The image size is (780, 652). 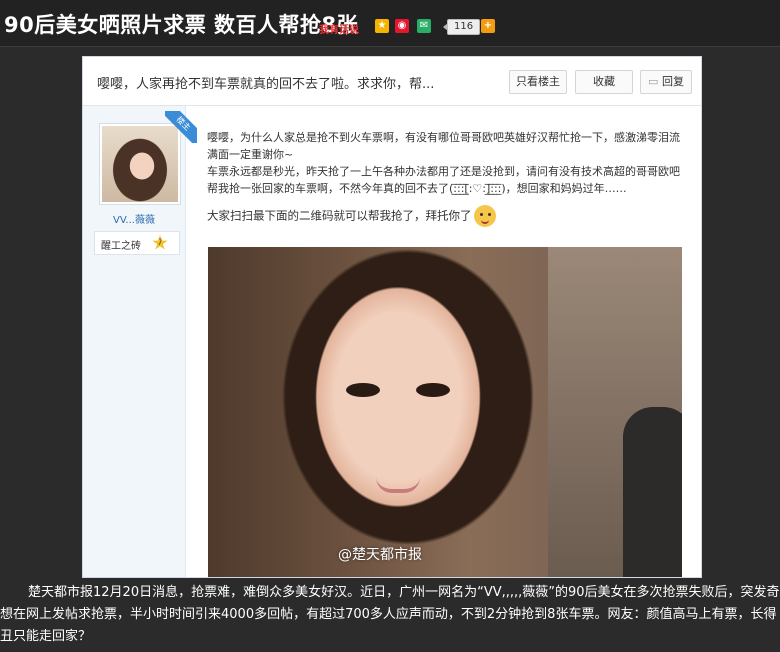 What do you see at coordinates (653, 81) in the screenshot?
I see `reply-icon: ▭` at bounding box center [653, 81].